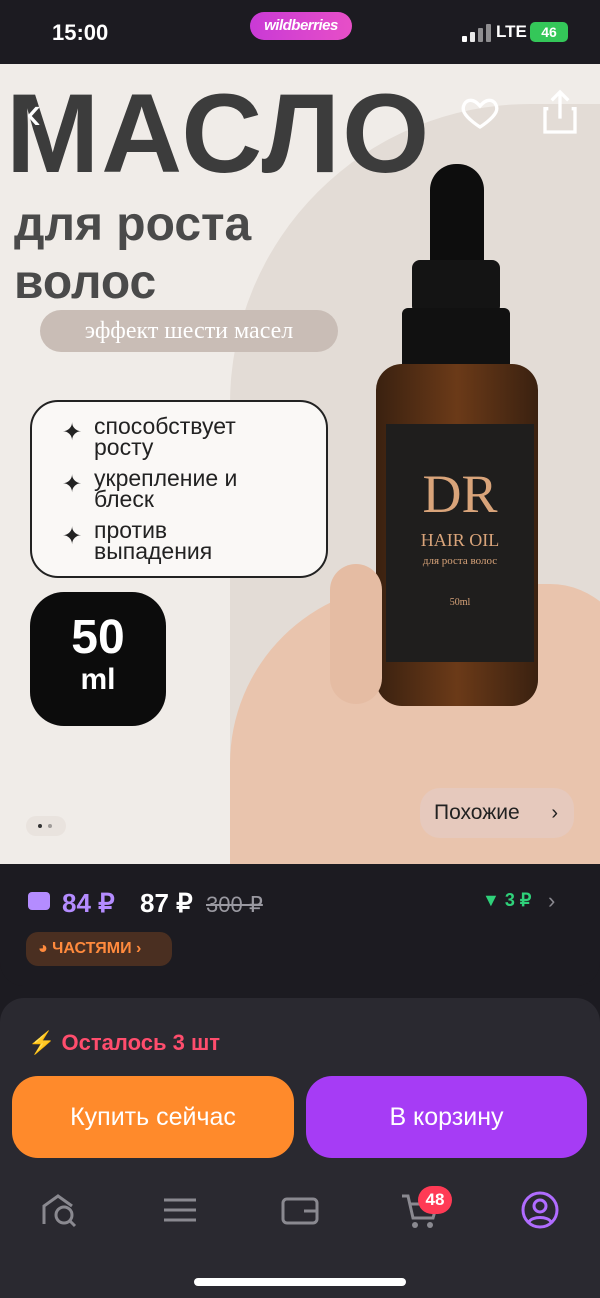 The height and width of the screenshot is (1298, 600). I want to click on profile-icon, so click(540, 1210).